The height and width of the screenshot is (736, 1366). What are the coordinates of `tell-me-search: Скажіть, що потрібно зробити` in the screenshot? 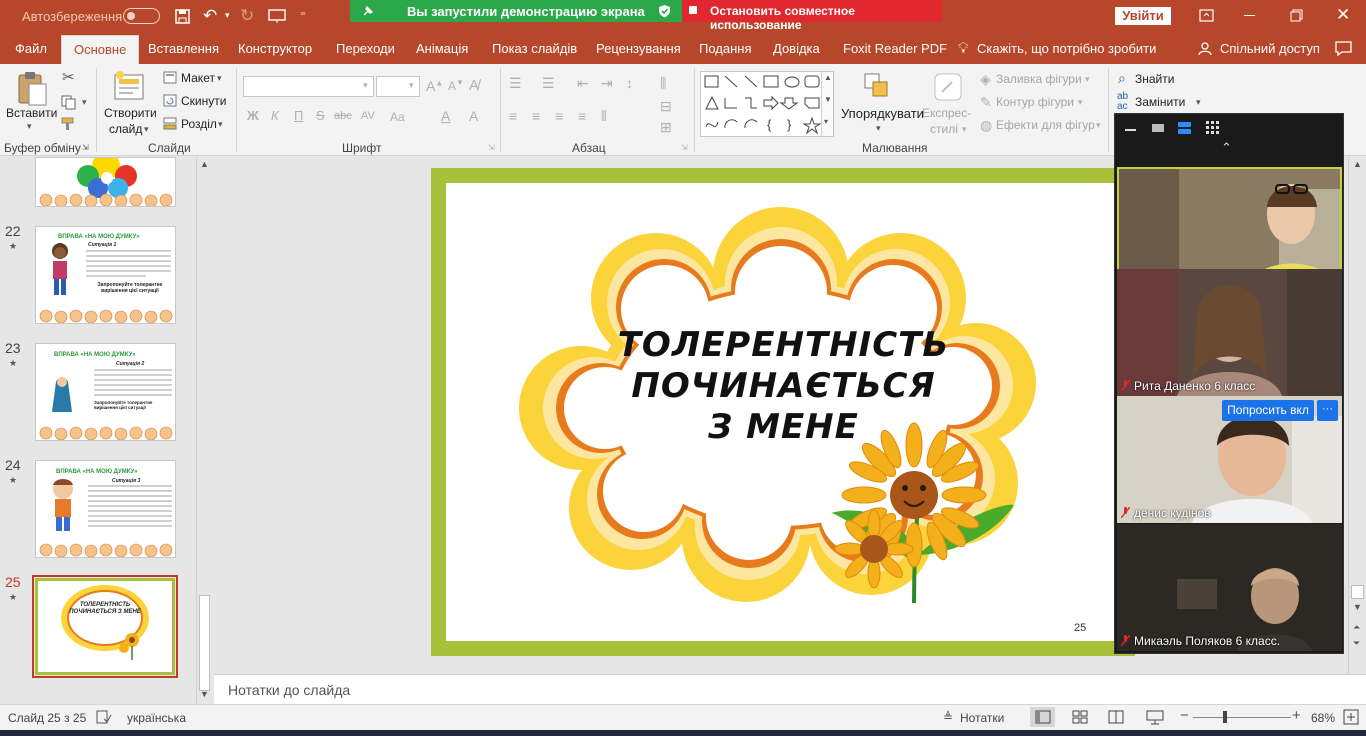 It's located at (1066, 48).